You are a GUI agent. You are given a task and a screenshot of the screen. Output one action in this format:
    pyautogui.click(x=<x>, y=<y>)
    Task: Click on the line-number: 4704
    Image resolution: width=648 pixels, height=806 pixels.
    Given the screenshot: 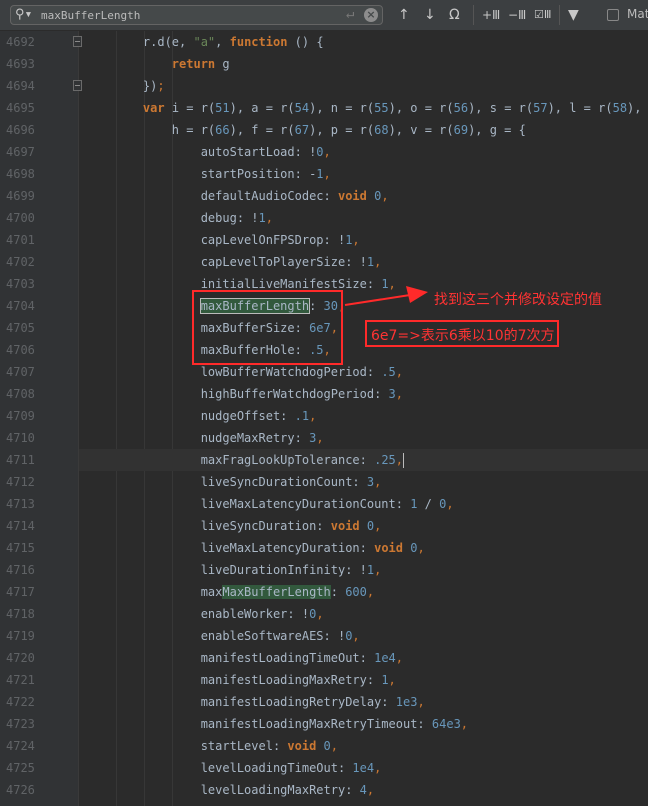 What is the action you would take?
    pyautogui.click(x=20, y=306)
    